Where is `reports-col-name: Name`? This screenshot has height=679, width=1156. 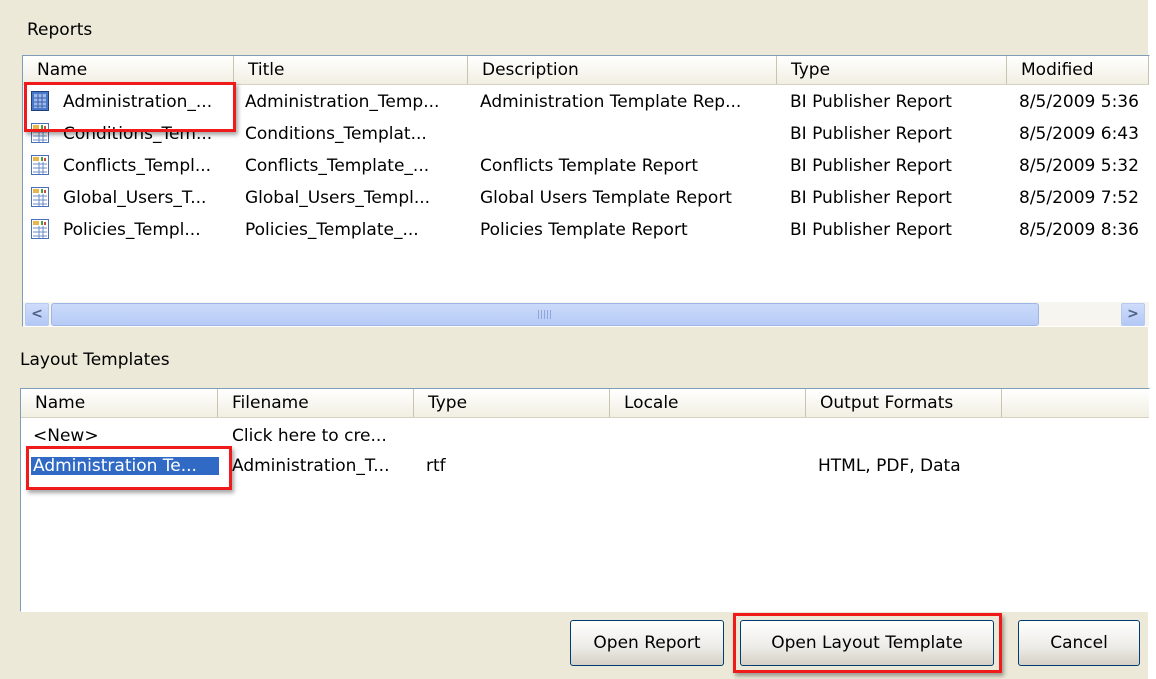 reports-col-name: Name is located at coordinates (128, 70).